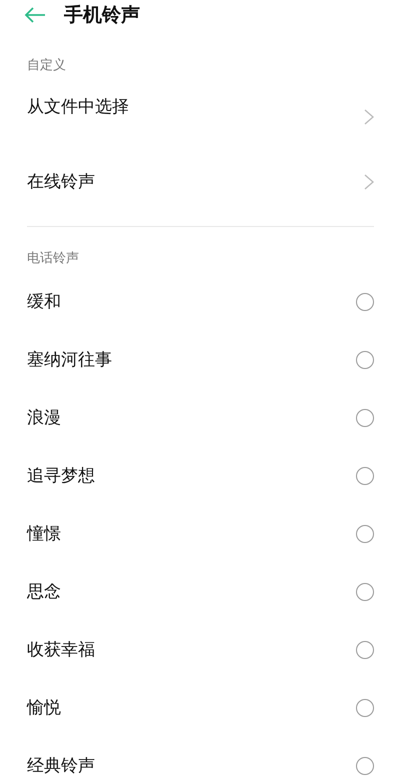 The image size is (400, 784). I want to click on ringtone-item: 愉悦, so click(200, 708).